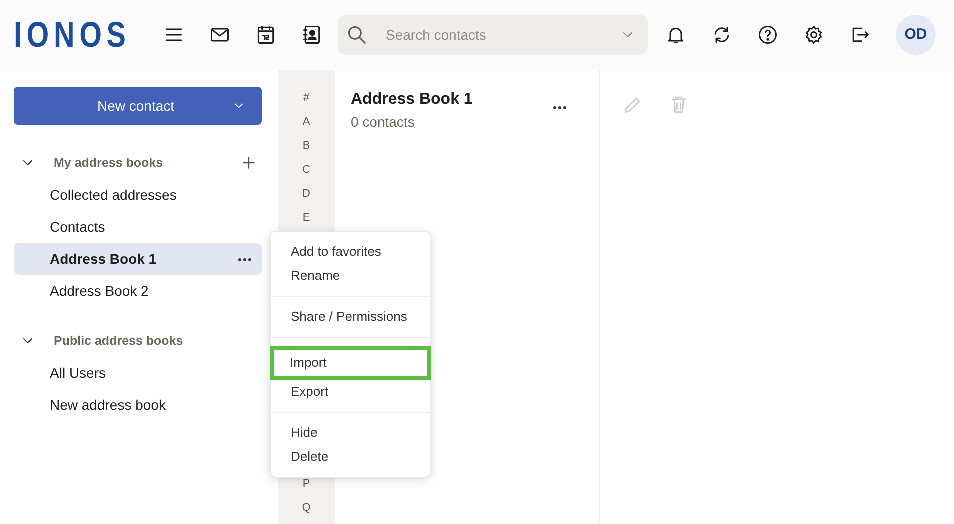  Describe the element at coordinates (249, 163) in the screenshot. I see `plus-icon` at that location.